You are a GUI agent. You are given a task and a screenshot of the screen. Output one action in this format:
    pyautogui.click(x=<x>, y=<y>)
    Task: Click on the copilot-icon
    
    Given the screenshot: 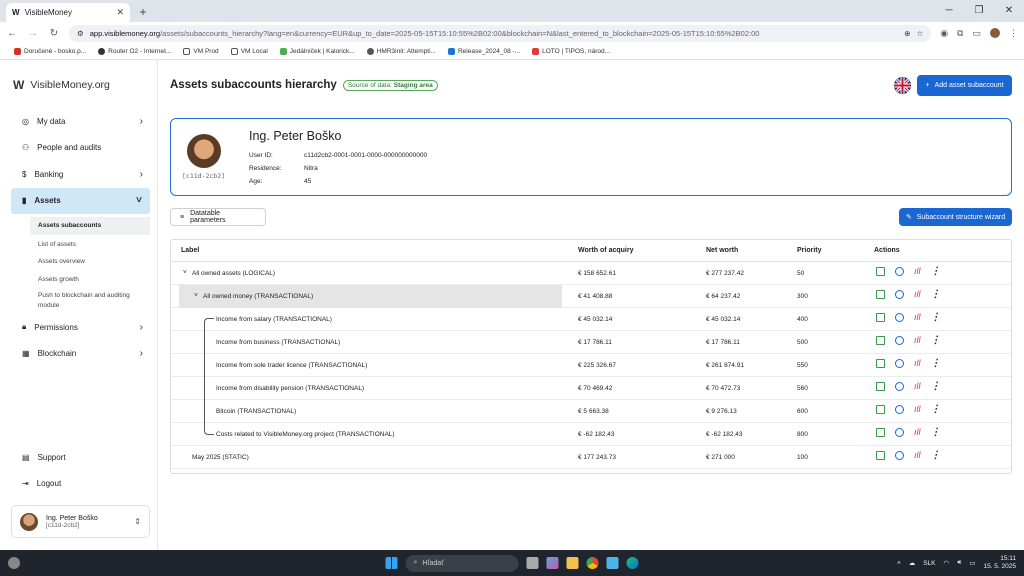 What is the action you would take?
    pyautogui.click(x=552, y=563)
    